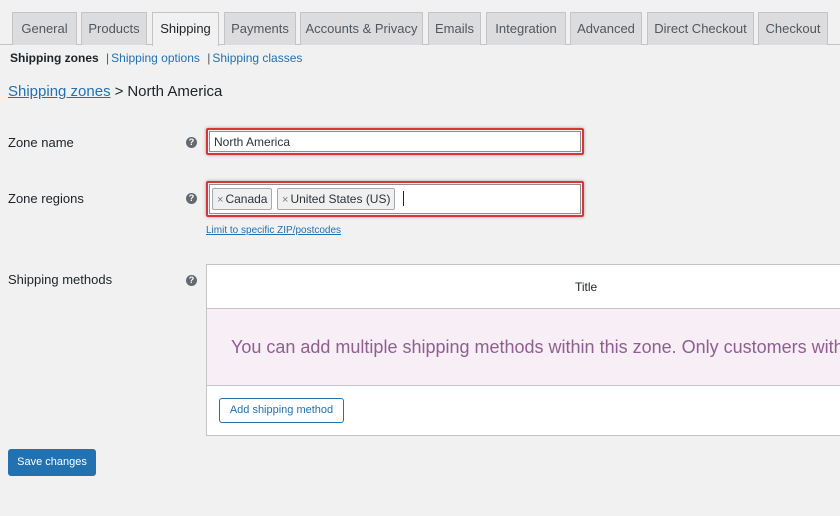 The width and height of the screenshot is (840, 516). What do you see at coordinates (54, 58) in the screenshot?
I see `subnav-shipping-zones: Shipping zones` at bounding box center [54, 58].